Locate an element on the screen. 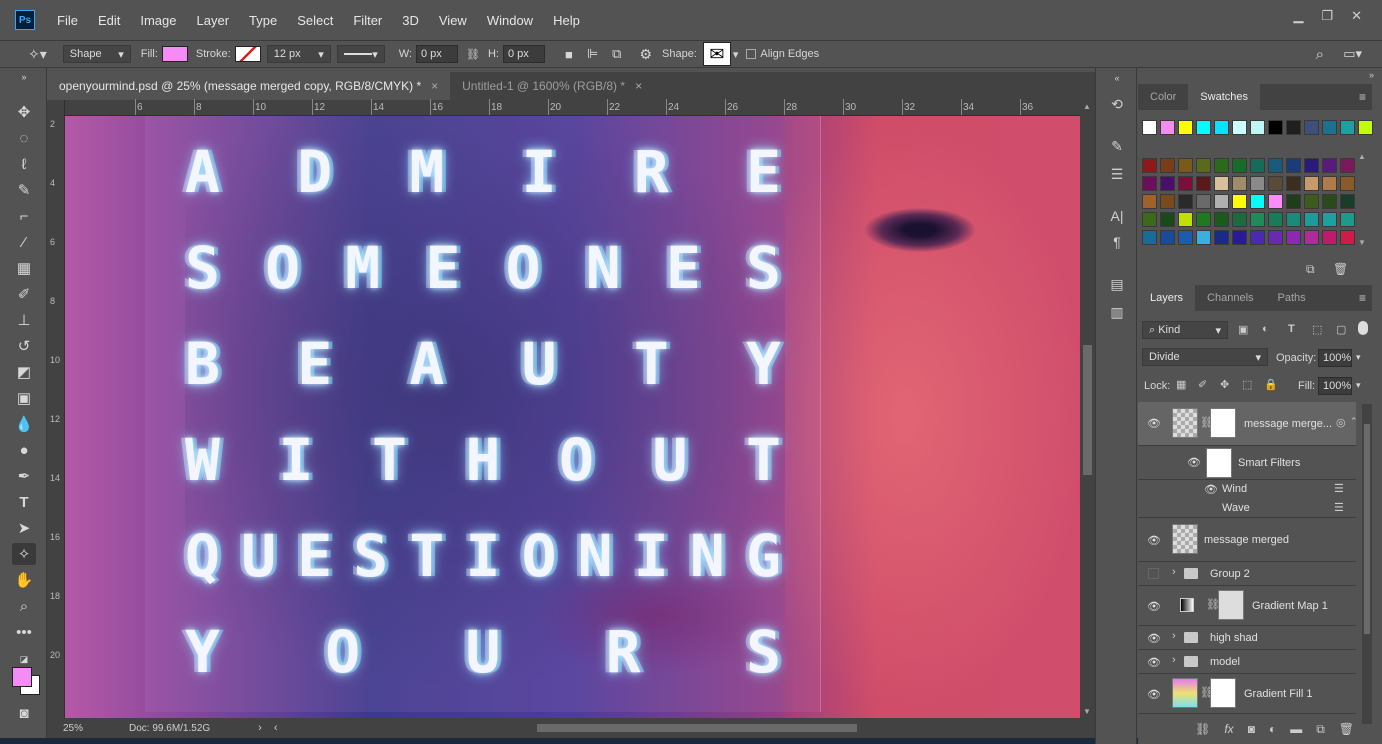 The height and width of the screenshot is (744, 1382). move-tool-icon: ✥ is located at coordinates (24, 112).